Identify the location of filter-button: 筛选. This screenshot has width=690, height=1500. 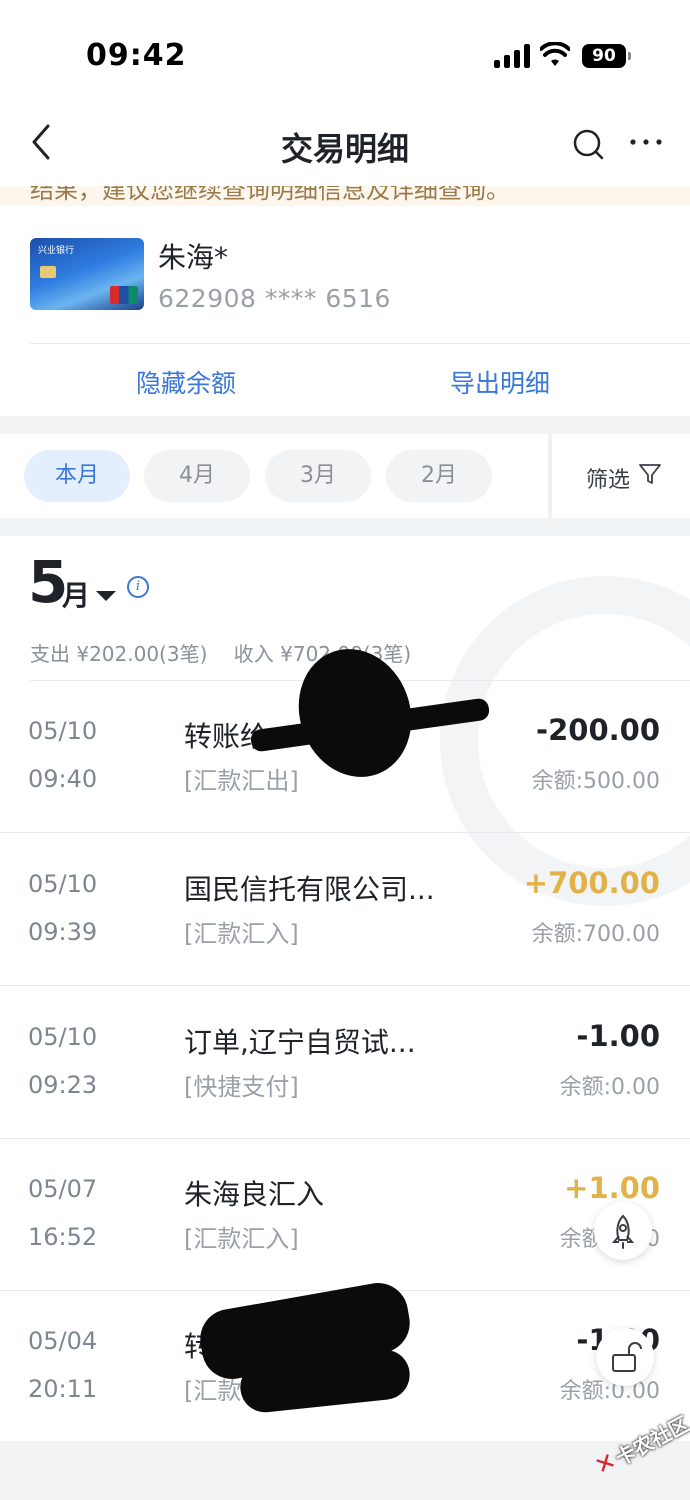
(619, 476).